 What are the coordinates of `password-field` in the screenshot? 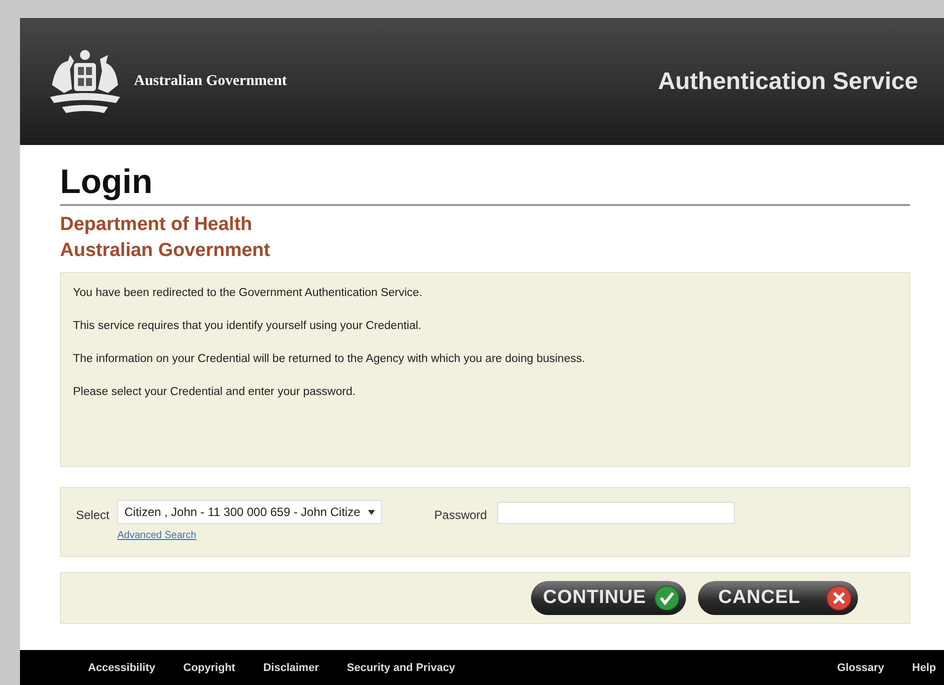 It's located at (615, 513).